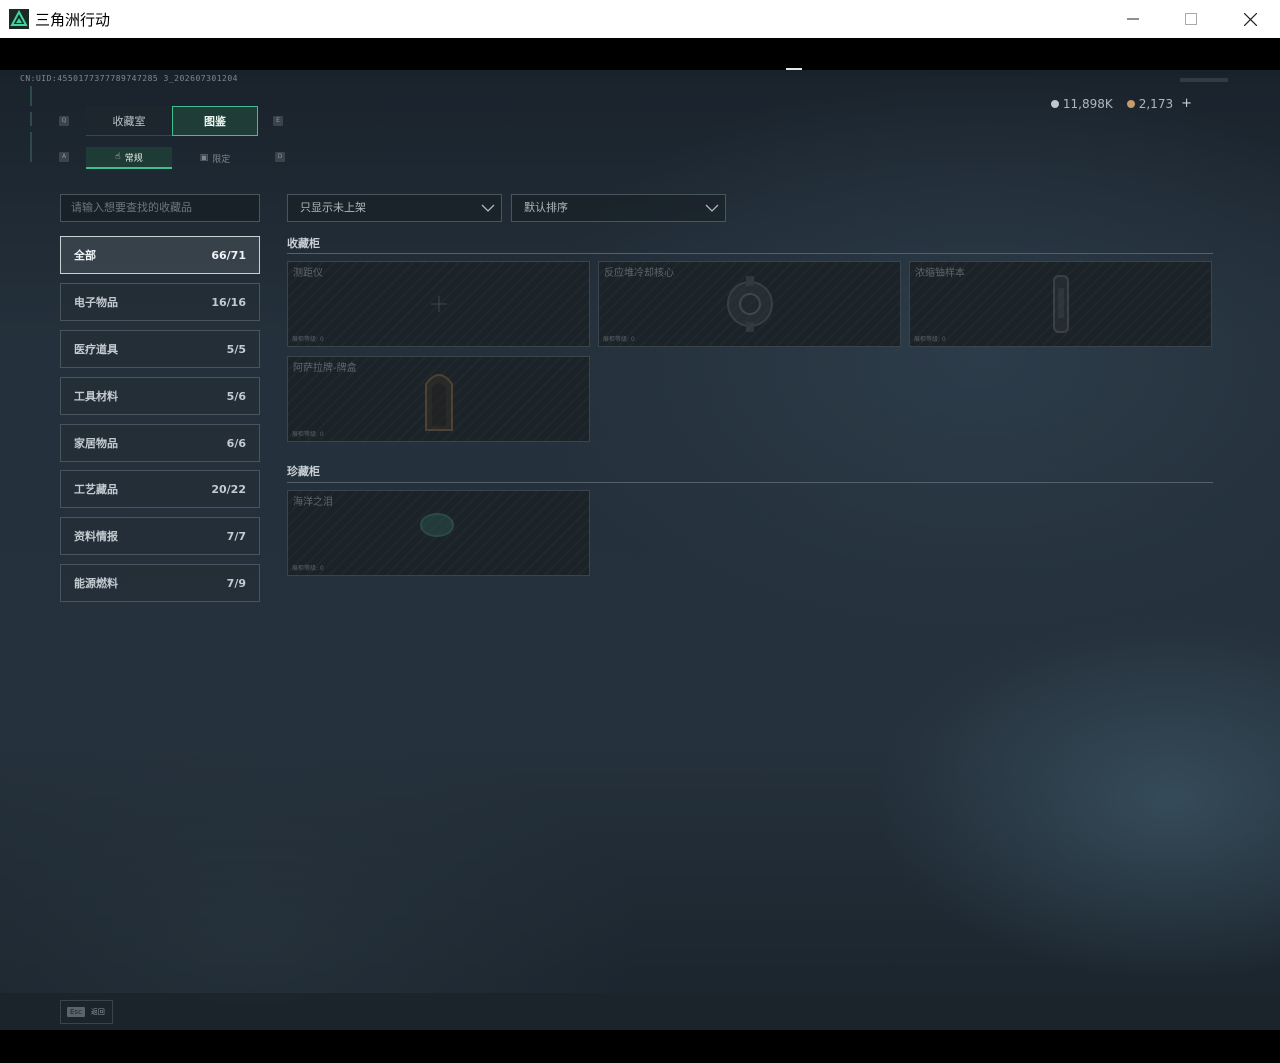 The height and width of the screenshot is (1063, 1280). I want to click on tab-catalog: 图鉴, so click(215, 121).